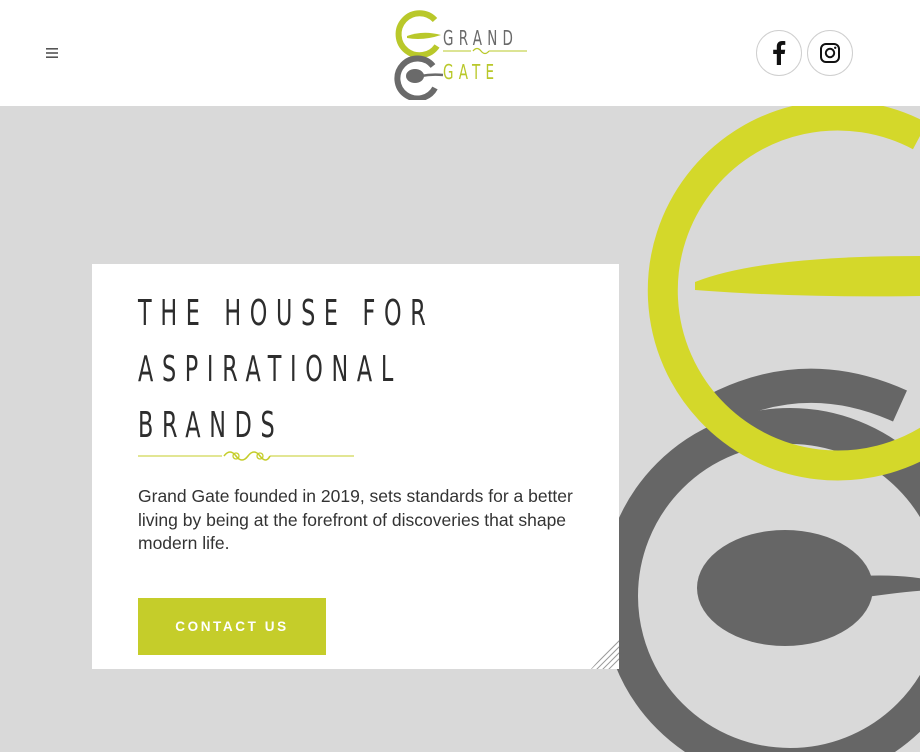  What do you see at coordinates (232, 626) in the screenshot?
I see `contact-us-button: CONTACT US` at bounding box center [232, 626].